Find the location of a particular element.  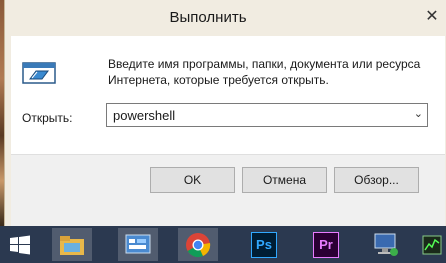

open-combobox: powershell ⌄ is located at coordinates (267, 115).